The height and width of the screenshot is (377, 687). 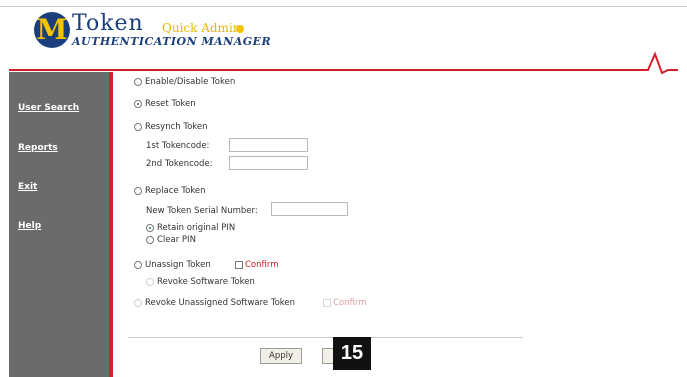 I want to click on m-logo-icon: M, so click(x=52, y=30).